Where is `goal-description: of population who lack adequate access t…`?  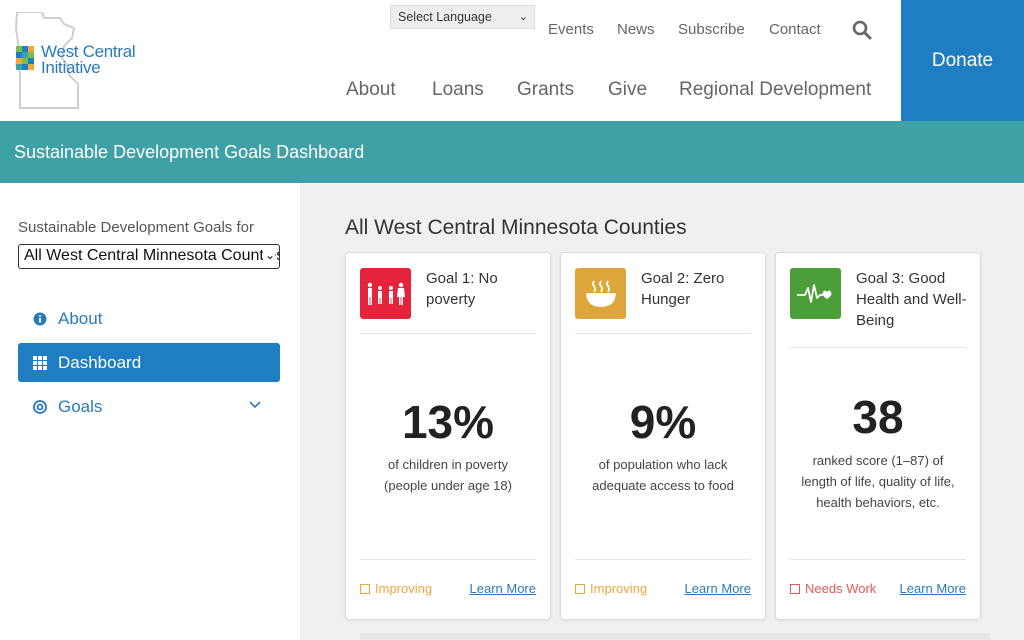
goal-description: of population who lack adequate access t… is located at coordinates (663, 475).